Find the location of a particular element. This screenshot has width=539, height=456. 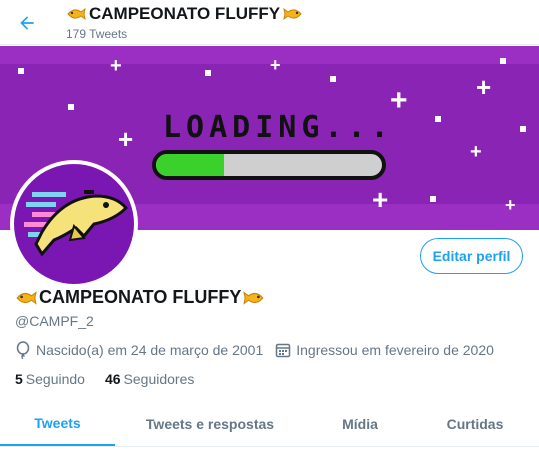

display-name: CAMPEONATO FLUFFY is located at coordinates (140, 297).